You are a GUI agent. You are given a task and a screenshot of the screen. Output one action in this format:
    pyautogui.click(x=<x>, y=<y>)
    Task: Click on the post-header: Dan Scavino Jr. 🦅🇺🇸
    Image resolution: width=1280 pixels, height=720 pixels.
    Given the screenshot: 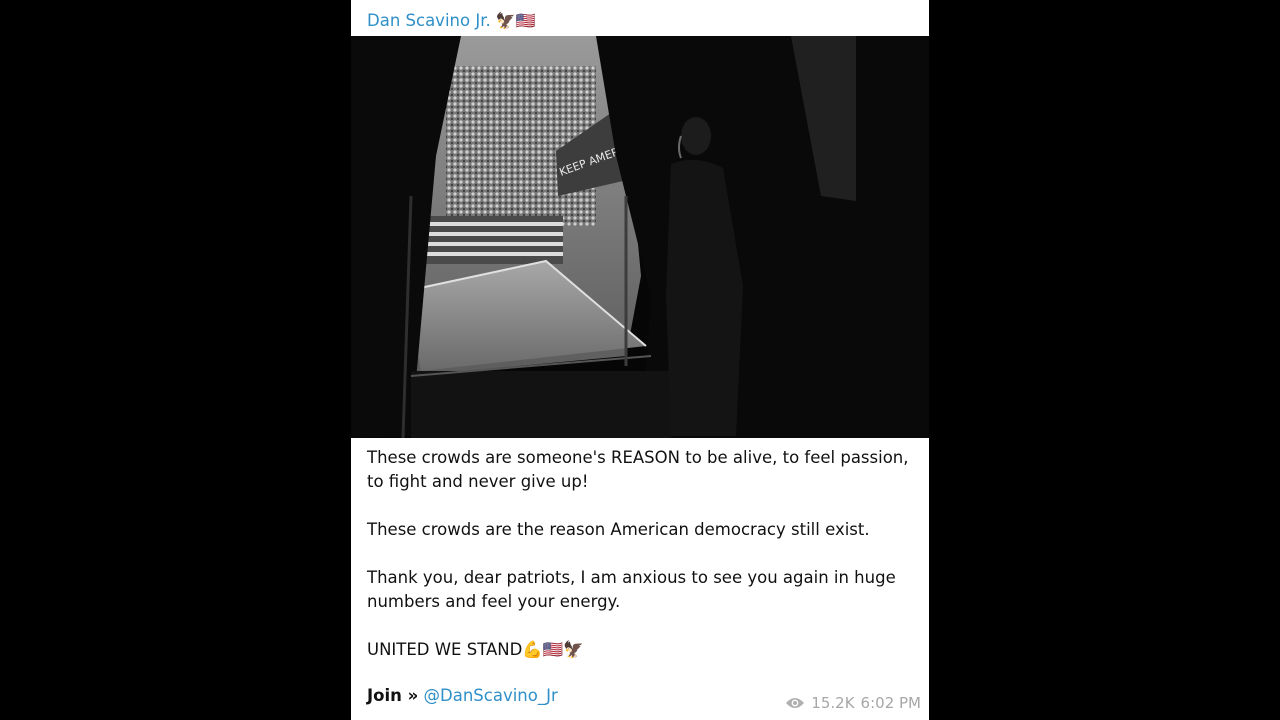 What is the action you would take?
    pyautogui.click(x=640, y=18)
    